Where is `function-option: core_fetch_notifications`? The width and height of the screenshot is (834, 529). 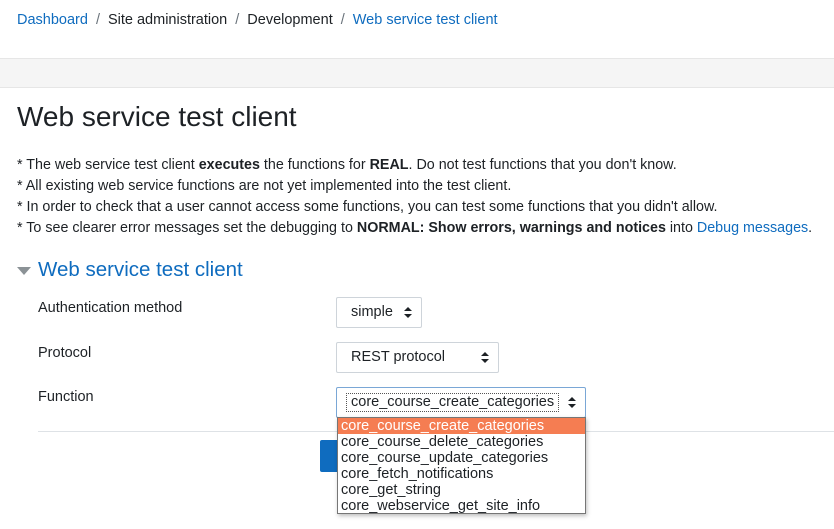
function-option: core_fetch_notifications is located at coordinates (461, 474).